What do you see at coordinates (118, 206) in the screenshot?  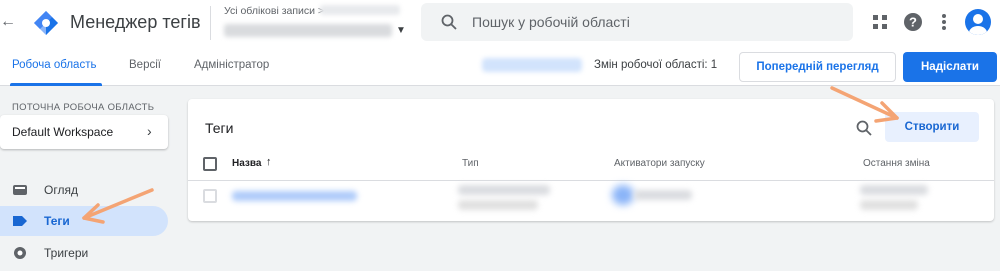 I see `arrow-annotation-tags` at bounding box center [118, 206].